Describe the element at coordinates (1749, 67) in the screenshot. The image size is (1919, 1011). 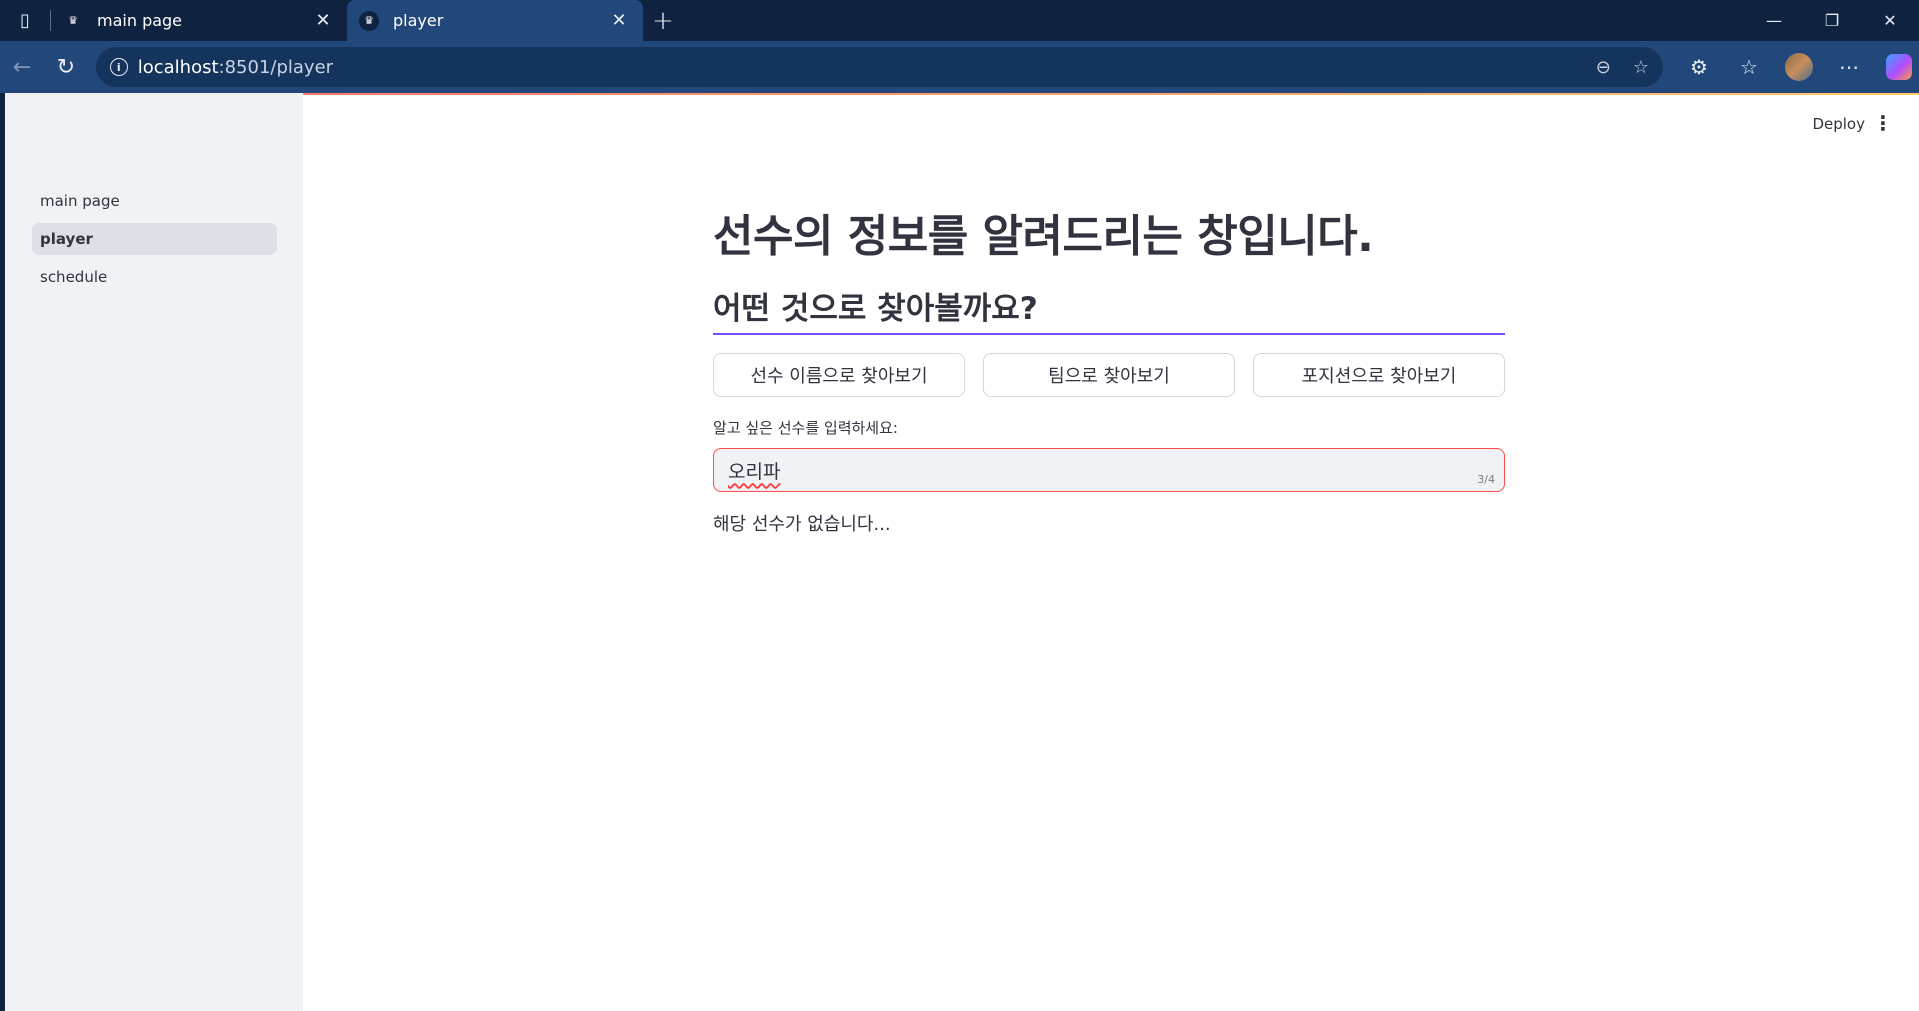
I see `favorites-icon: ☆` at that location.